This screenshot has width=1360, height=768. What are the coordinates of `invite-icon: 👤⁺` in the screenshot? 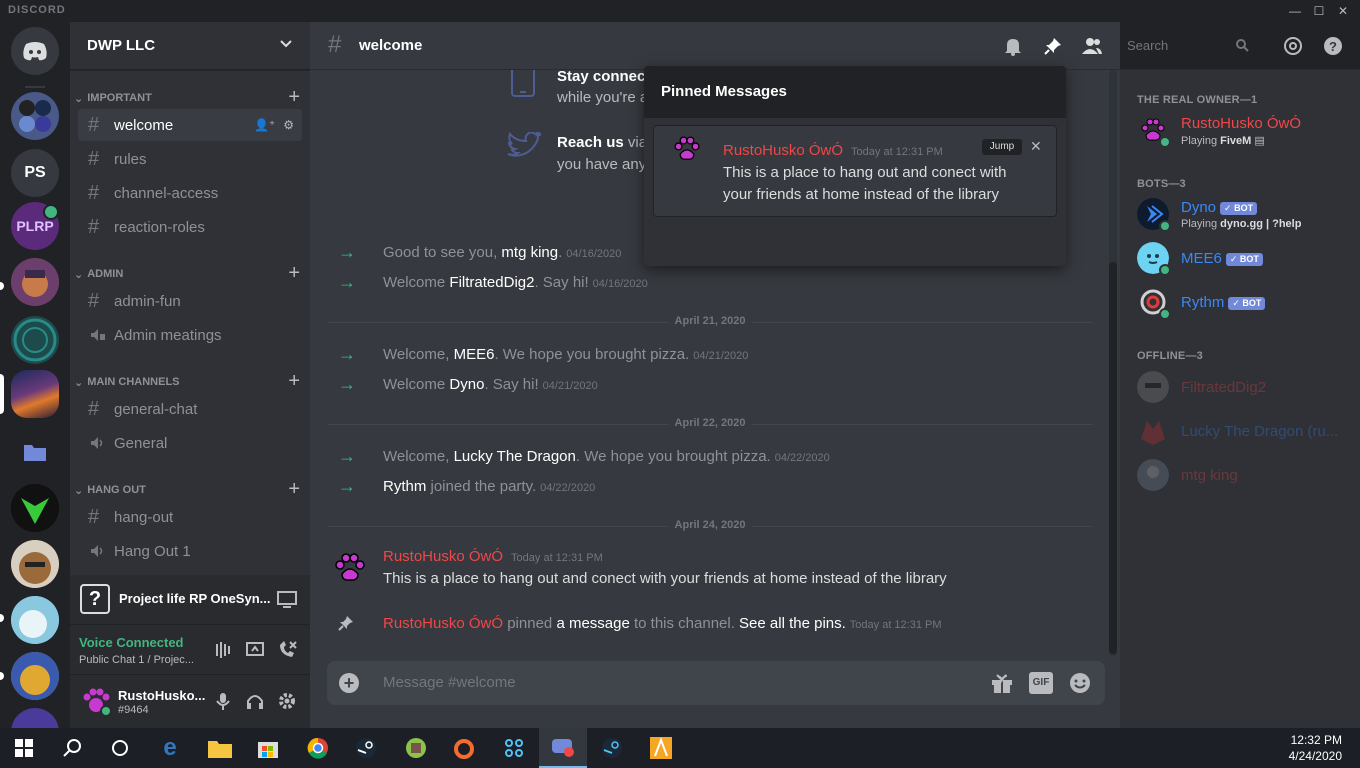 It's located at (264, 125).